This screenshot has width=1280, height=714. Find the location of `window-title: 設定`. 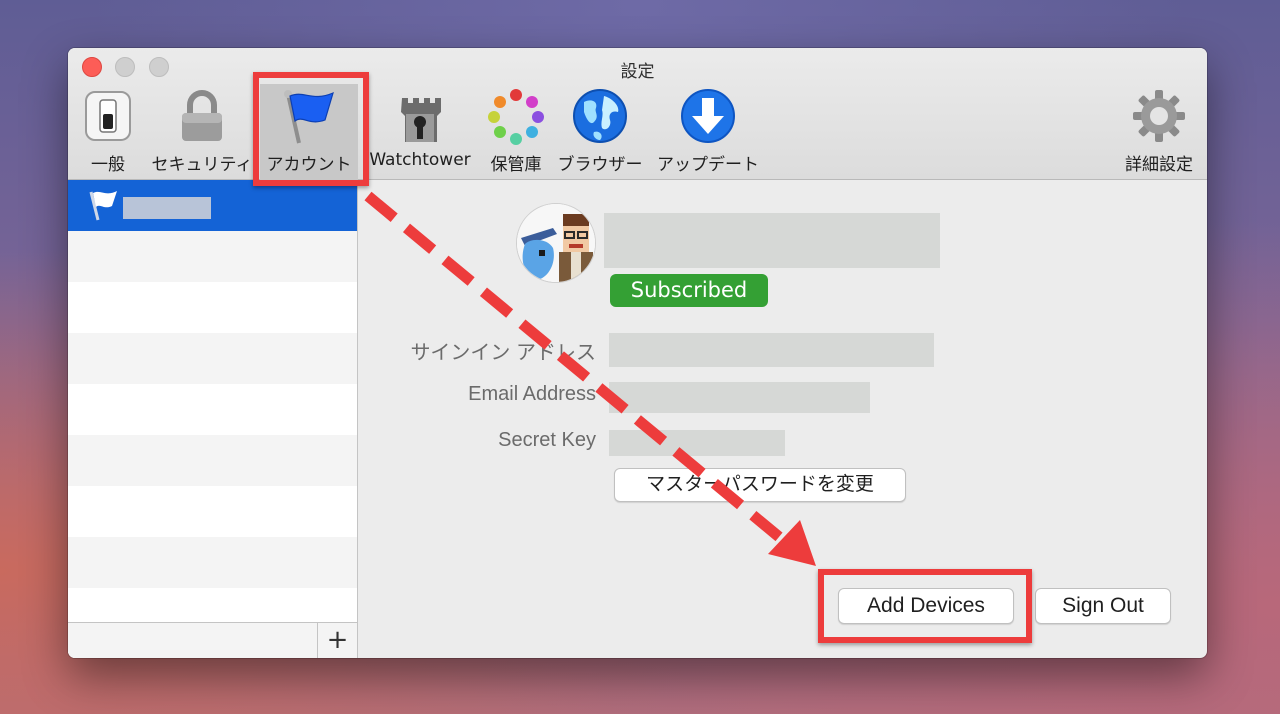

window-title: 設定 is located at coordinates (637, 72).